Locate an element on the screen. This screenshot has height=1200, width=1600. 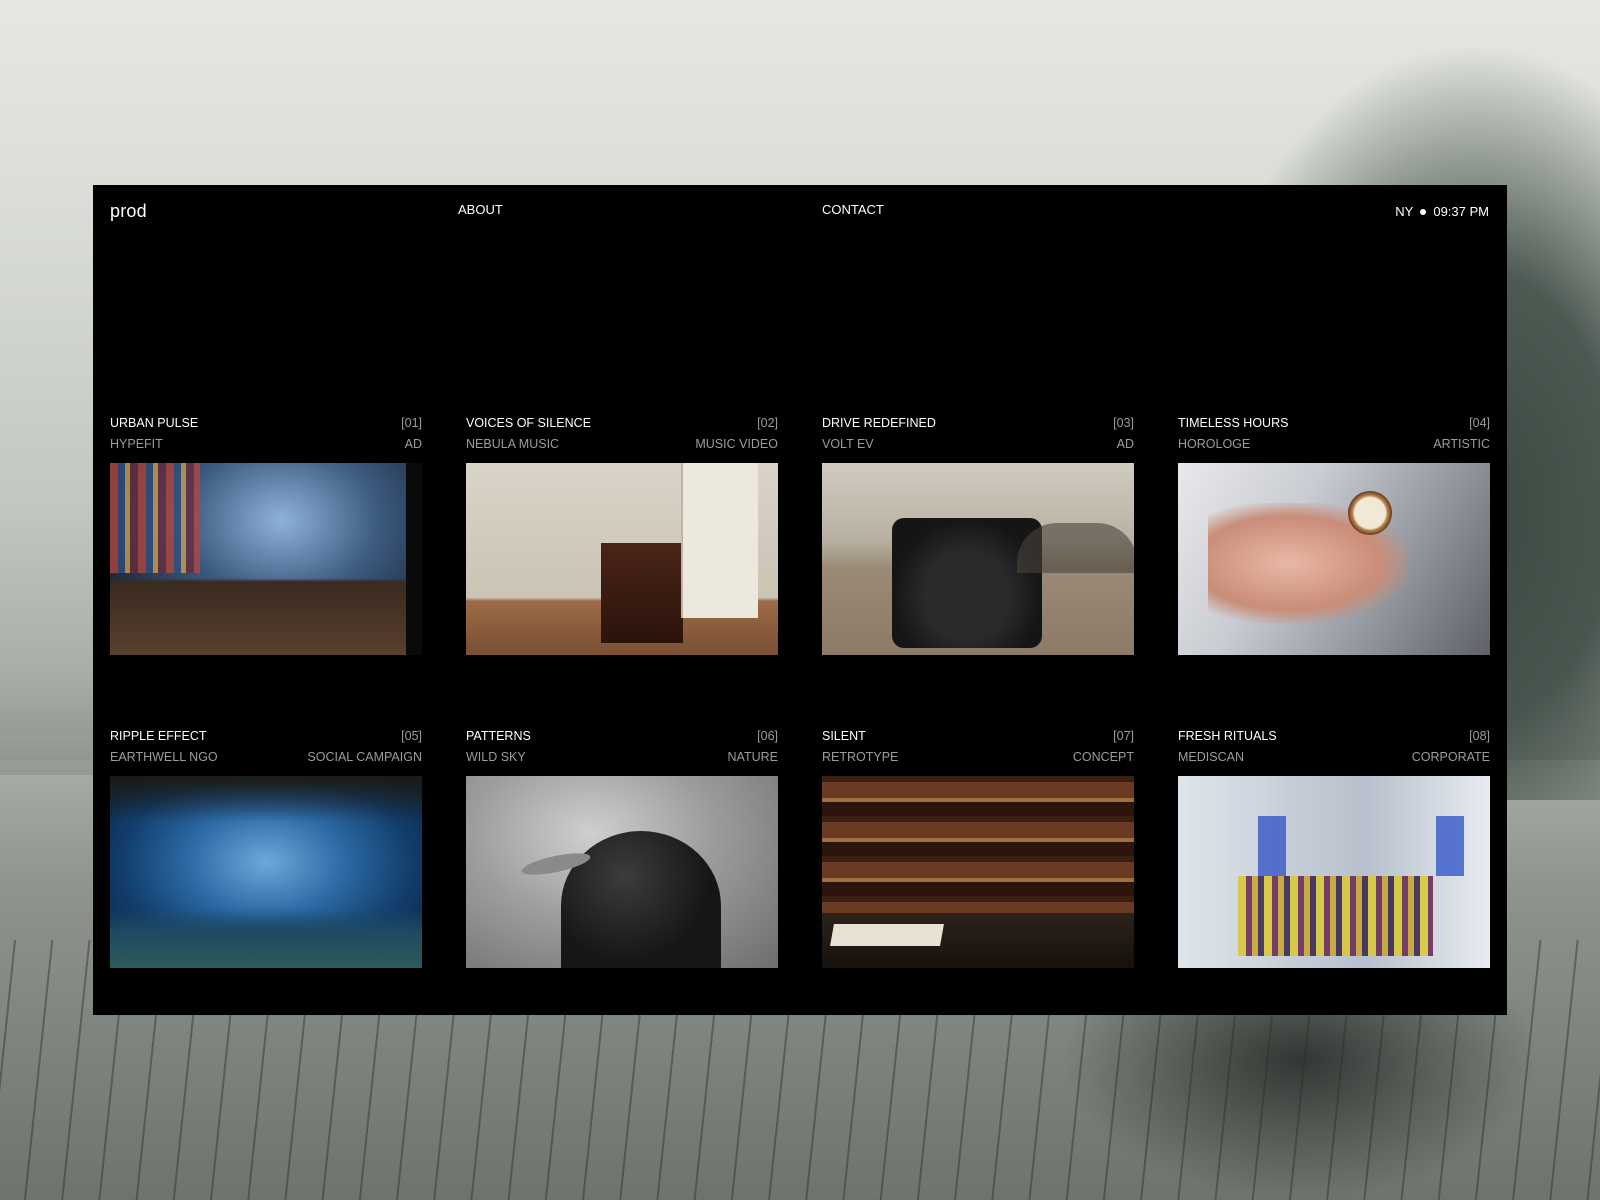
project-category: SOCIAL CAMPAIGN is located at coordinates (364, 757).